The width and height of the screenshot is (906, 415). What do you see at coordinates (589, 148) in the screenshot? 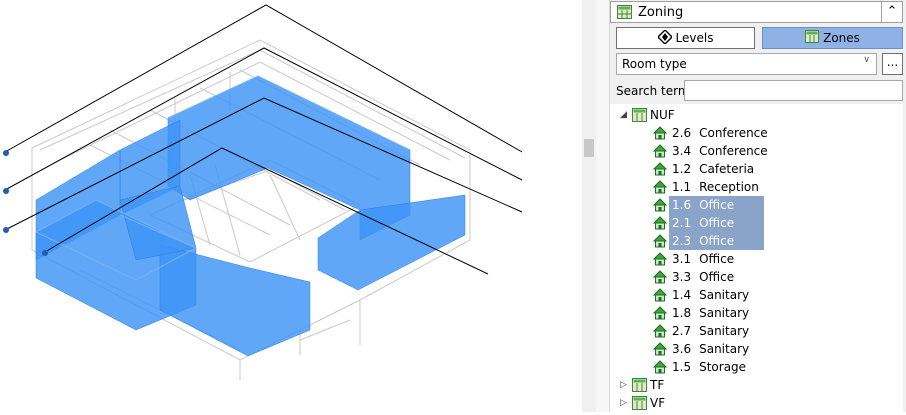
I see `splitter-grip` at bounding box center [589, 148].